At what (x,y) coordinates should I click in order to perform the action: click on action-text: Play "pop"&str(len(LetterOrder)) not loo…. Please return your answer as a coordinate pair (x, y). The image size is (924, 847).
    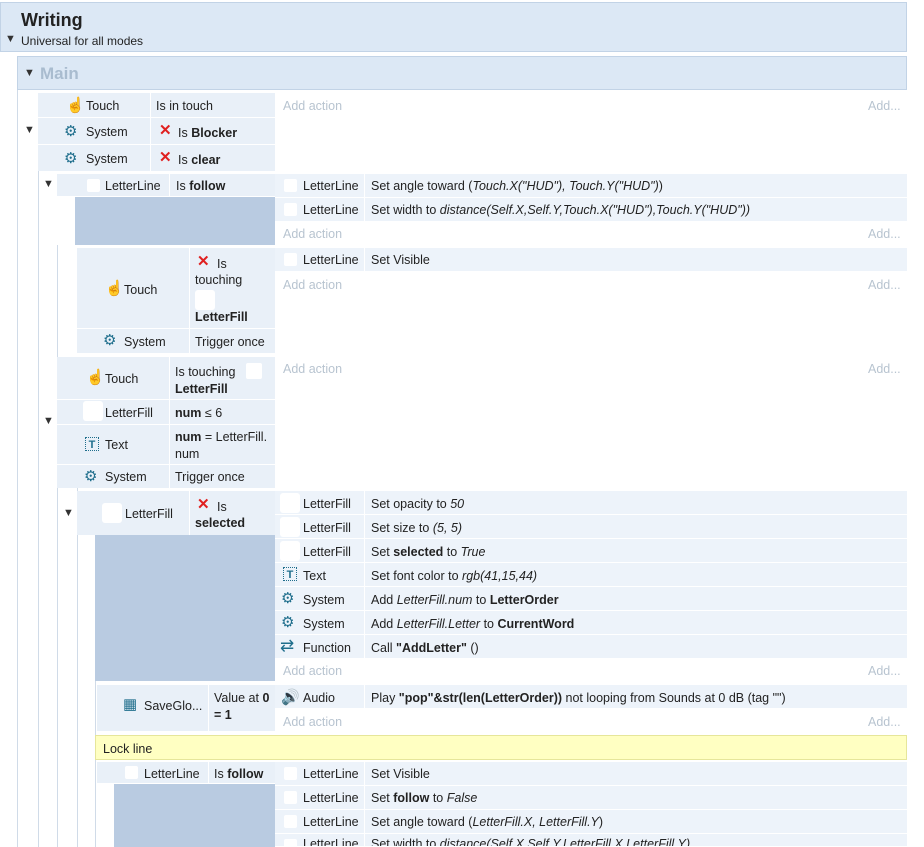
    Looking at the image, I should click on (578, 698).